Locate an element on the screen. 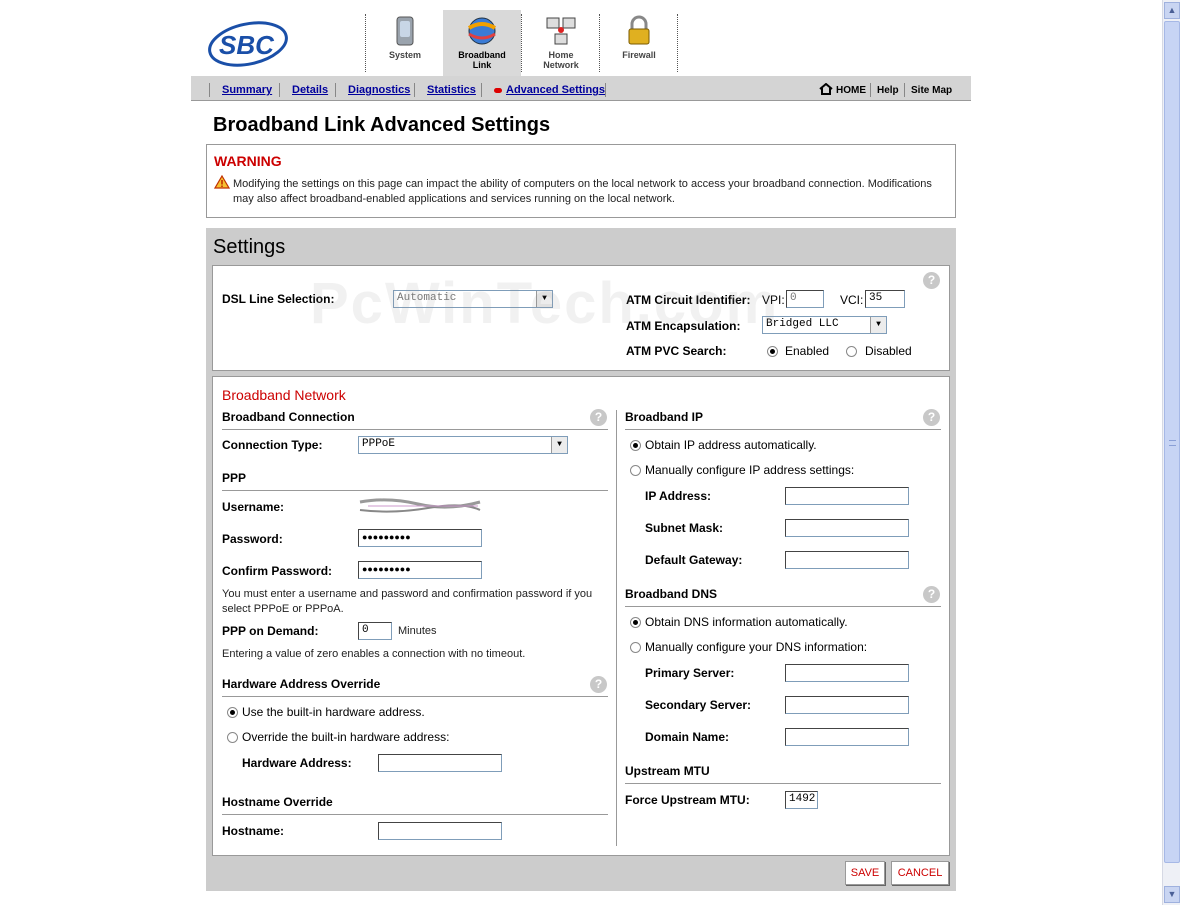 Image resolution: width=1180 pixels, height=905 pixels. confirm-password-input: ●●●●●●●●● is located at coordinates (420, 570).